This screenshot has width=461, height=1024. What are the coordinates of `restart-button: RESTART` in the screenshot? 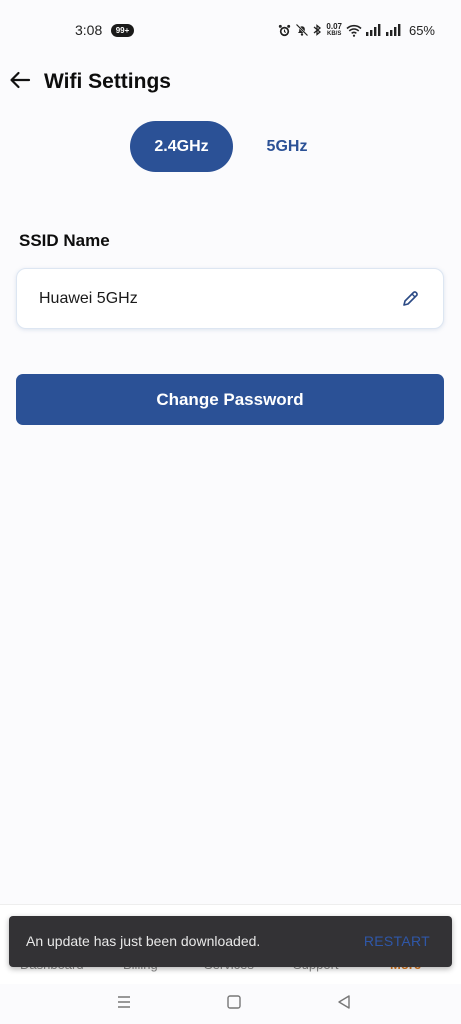 It's located at (397, 941).